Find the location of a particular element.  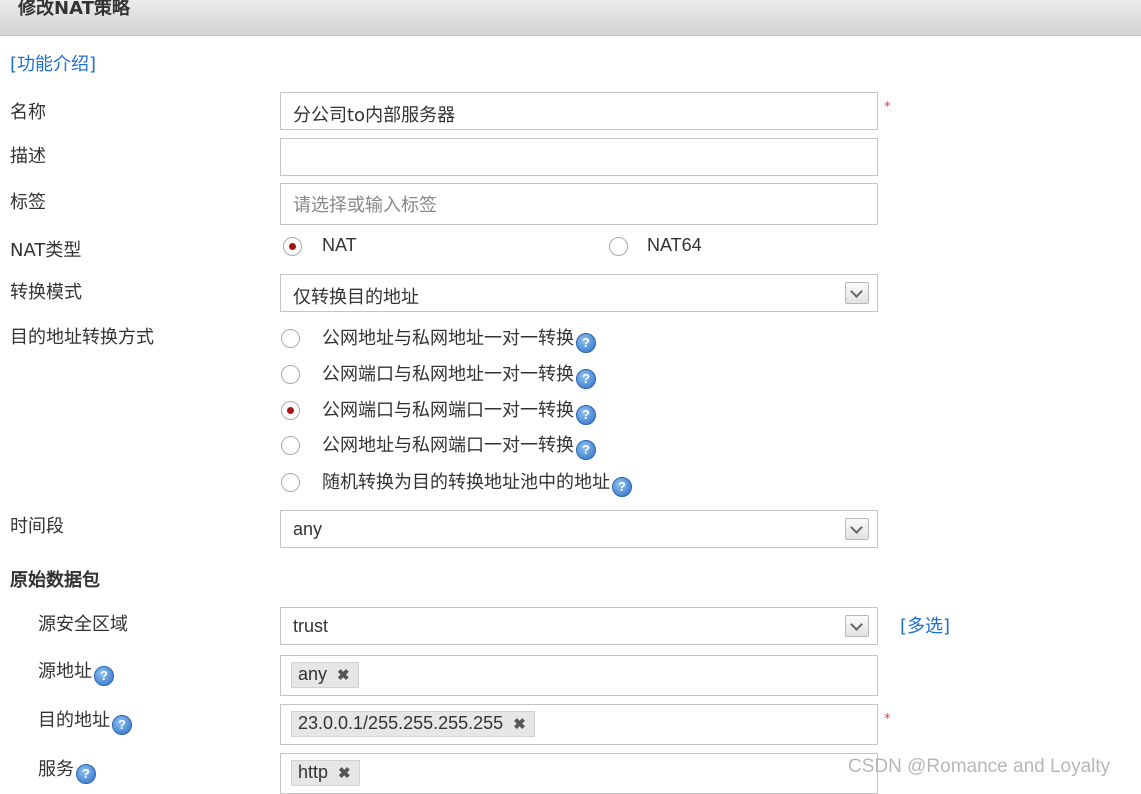

dst-convert-option-4: 公网地址与私网端口一对一转换? is located at coordinates (459, 445).